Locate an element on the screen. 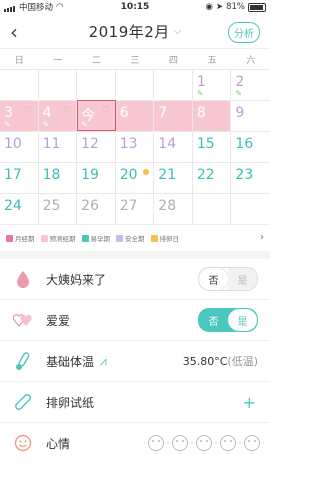 The image size is (320, 480). calendar-day: 14 is located at coordinates (173, 146).